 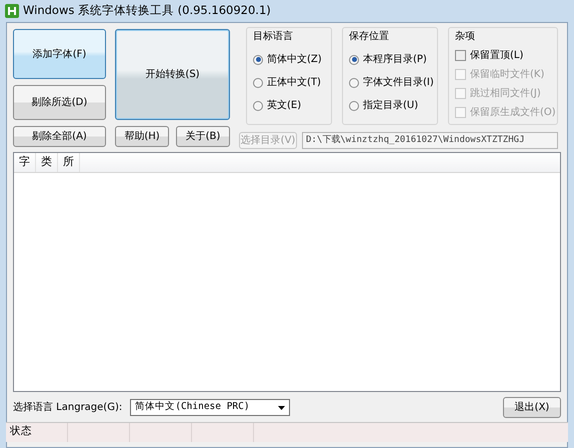 What do you see at coordinates (47, 162) in the screenshot?
I see `column-header: 类` at bounding box center [47, 162].